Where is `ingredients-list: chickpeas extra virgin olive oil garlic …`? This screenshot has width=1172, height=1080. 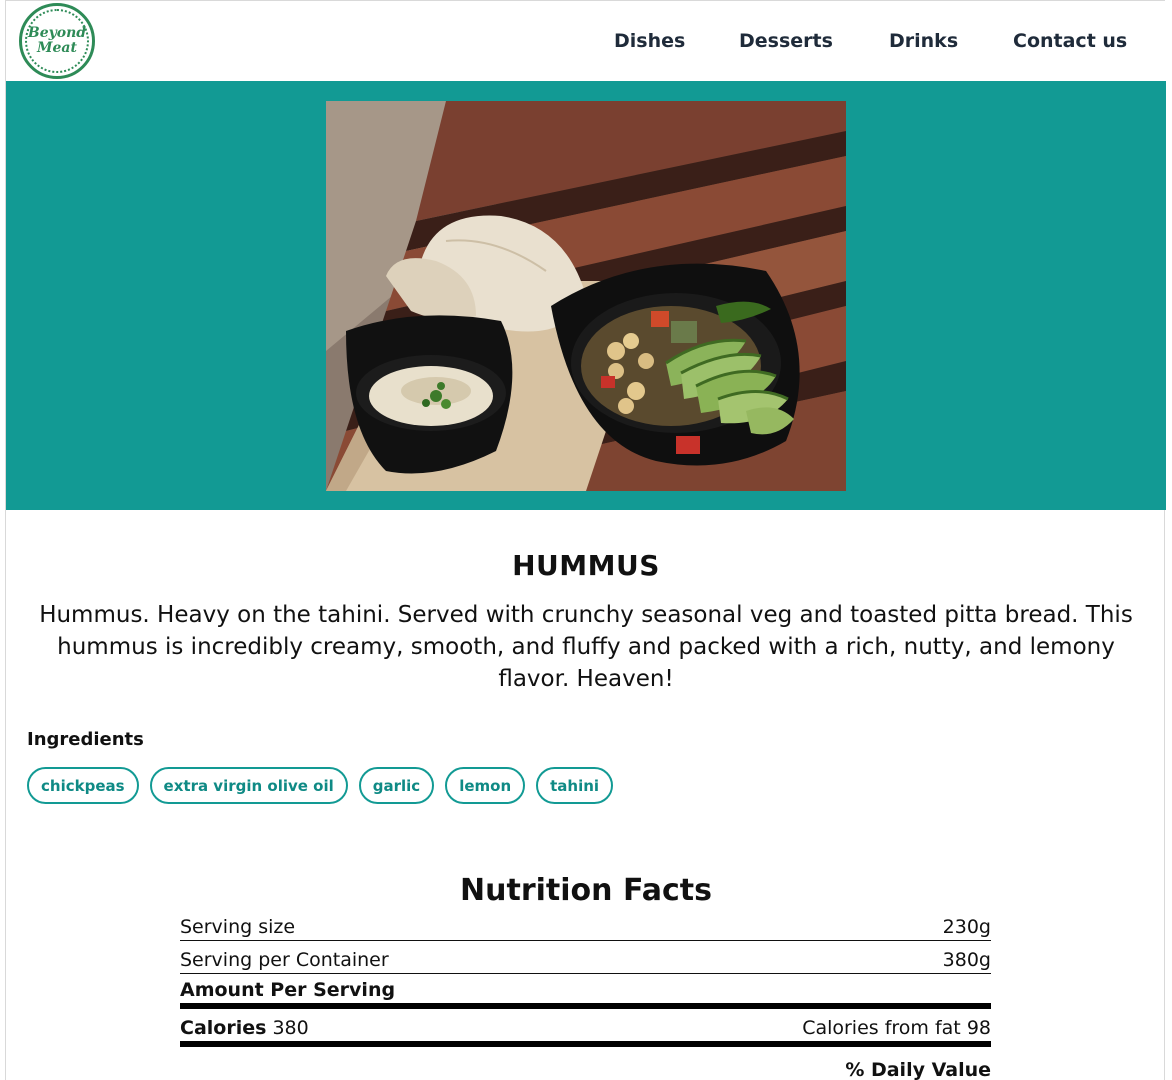
ingredients-list: chickpeas extra virgin olive oil garlic … is located at coordinates (325, 785).